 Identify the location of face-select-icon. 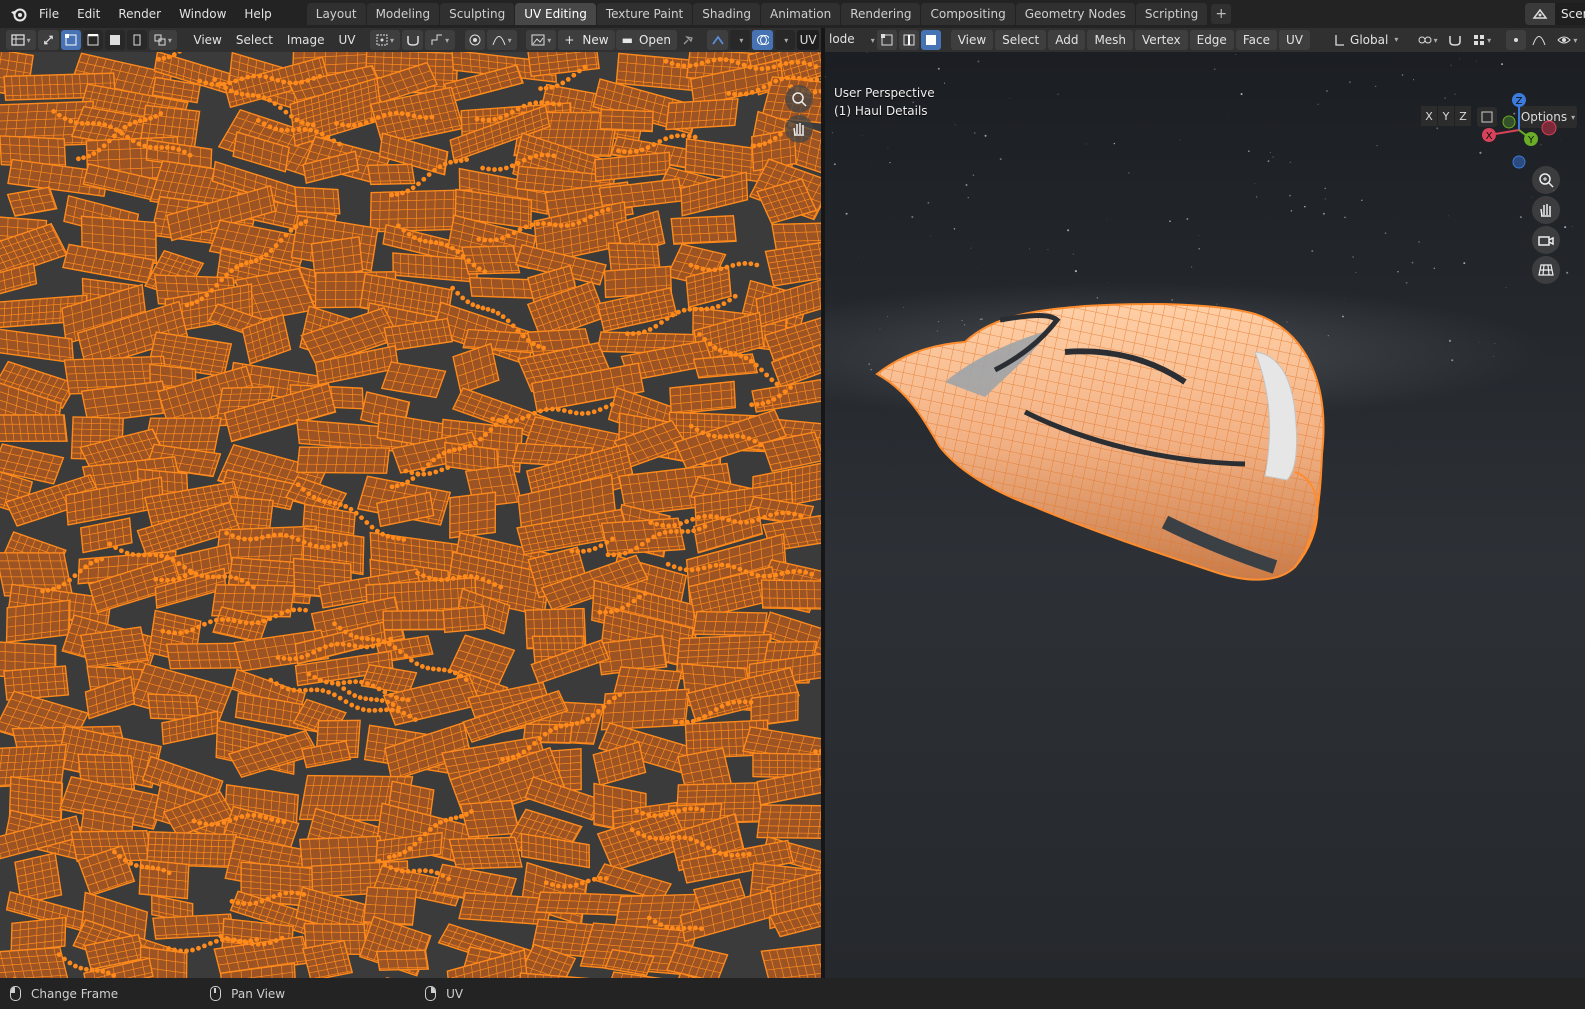
(114, 40).